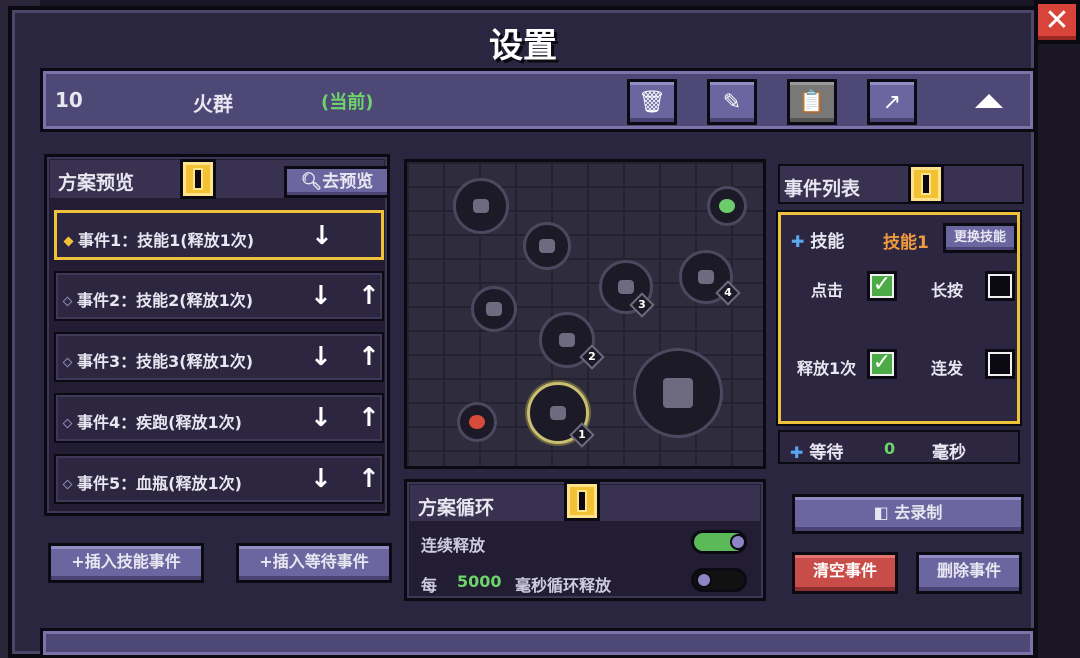 The image size is (1080, 658). Describe the element at coordinates (220, 179) in the screenshot. I see `preview-panel-header: 方案预览 🔍︎去预览` at that location.